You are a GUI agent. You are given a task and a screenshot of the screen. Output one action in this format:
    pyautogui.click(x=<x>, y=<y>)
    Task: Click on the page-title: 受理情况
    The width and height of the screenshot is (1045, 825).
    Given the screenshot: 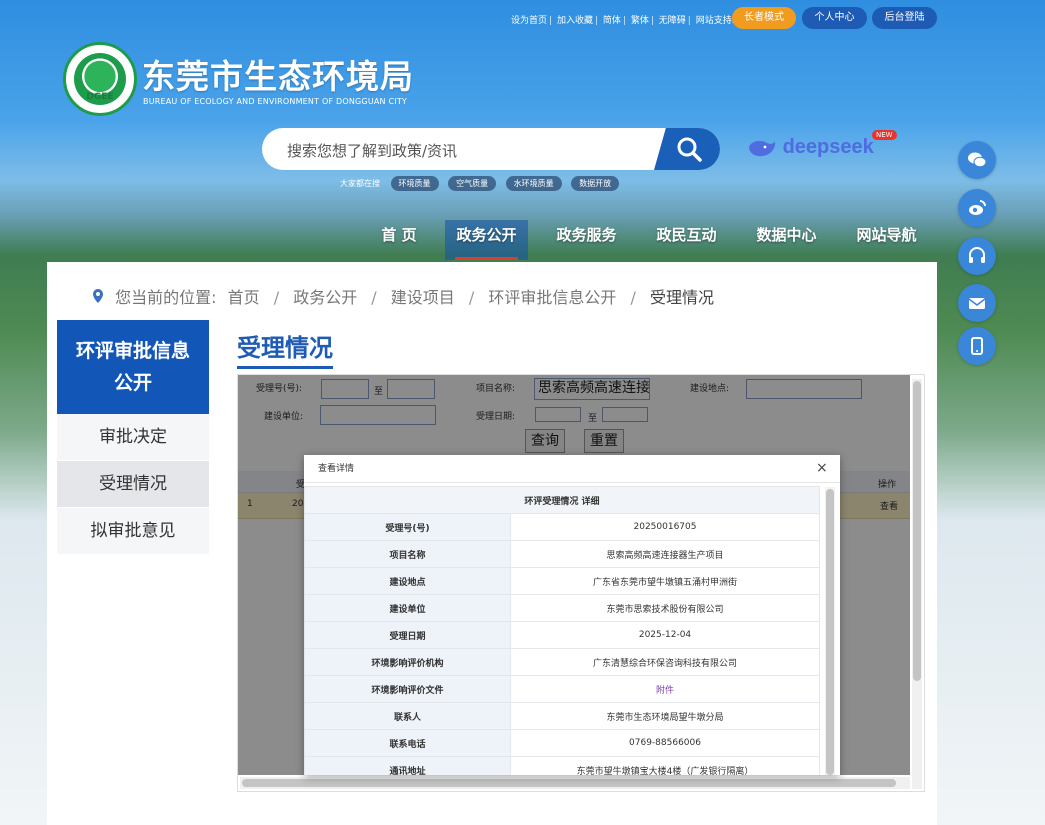 What is the action you would take?
    pyautogui.click(x=285, y=348)
    